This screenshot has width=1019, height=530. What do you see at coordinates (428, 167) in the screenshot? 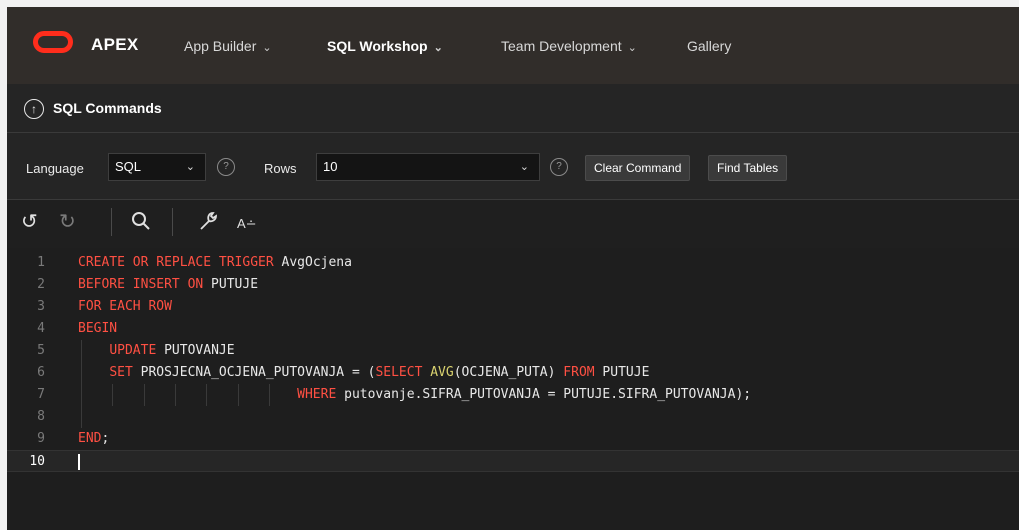
I see `rows-select: 10 ⌄` at bounding box center [428, 167].